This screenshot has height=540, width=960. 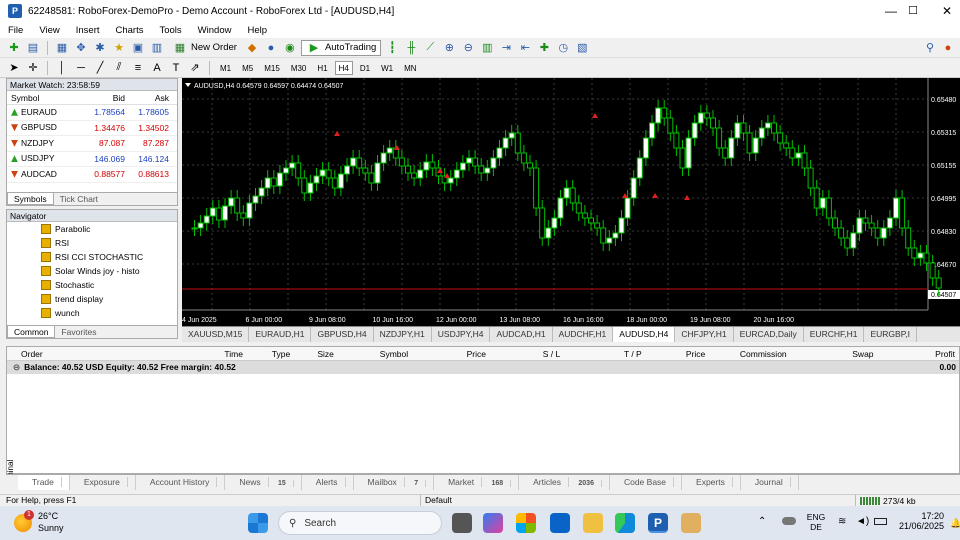 I want to click on templates-icon: ▧, so click(x=582, y=48).